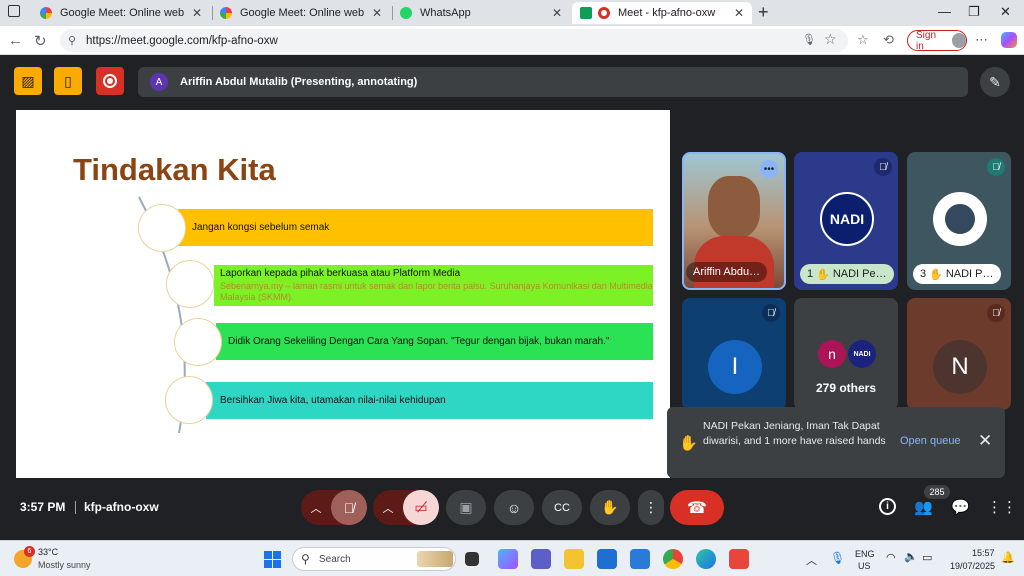  I want to click on participant-tile-n: 🎙̸ N, so click(959, 354).